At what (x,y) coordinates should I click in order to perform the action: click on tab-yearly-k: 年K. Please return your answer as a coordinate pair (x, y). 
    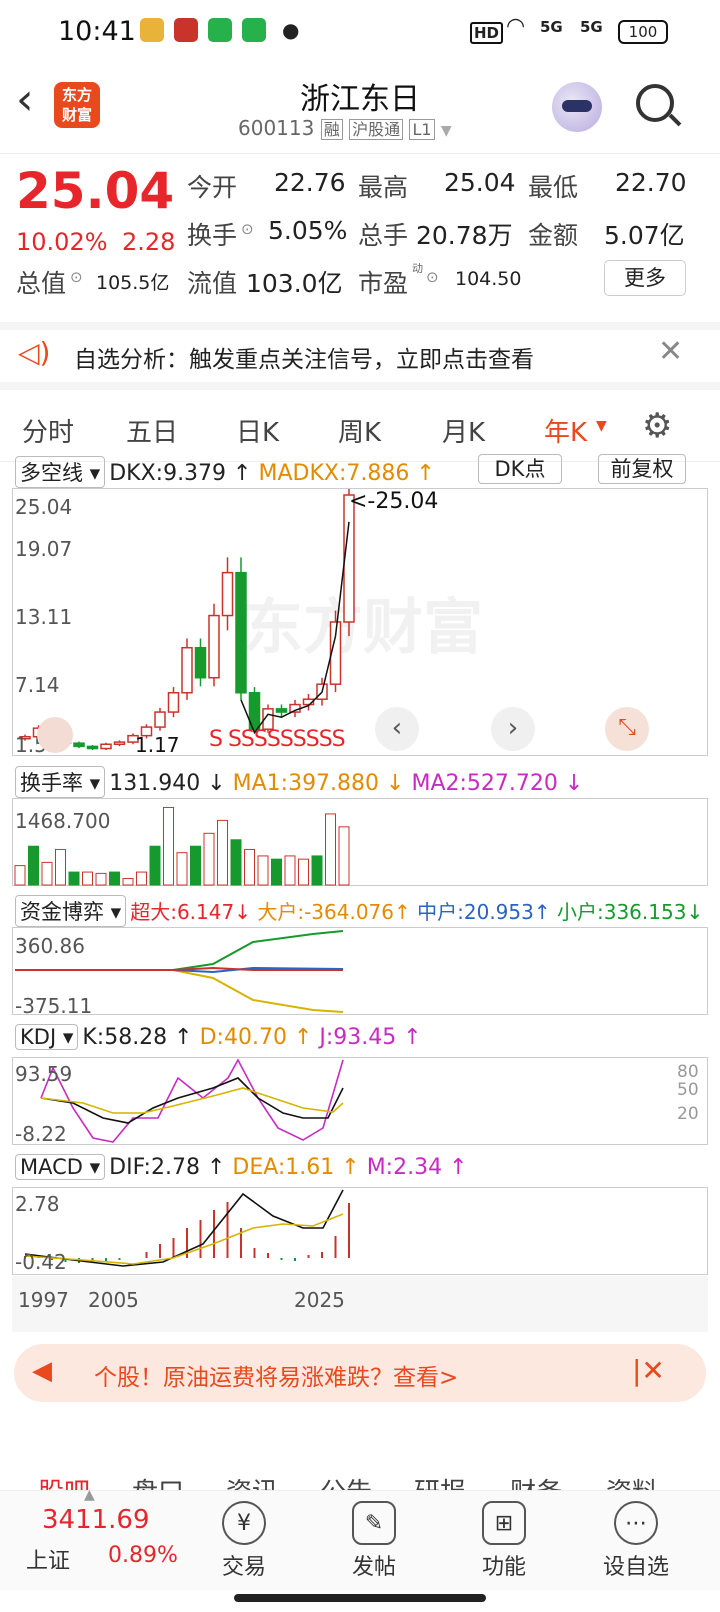
    Looking at the image, I should click on (565, 430).